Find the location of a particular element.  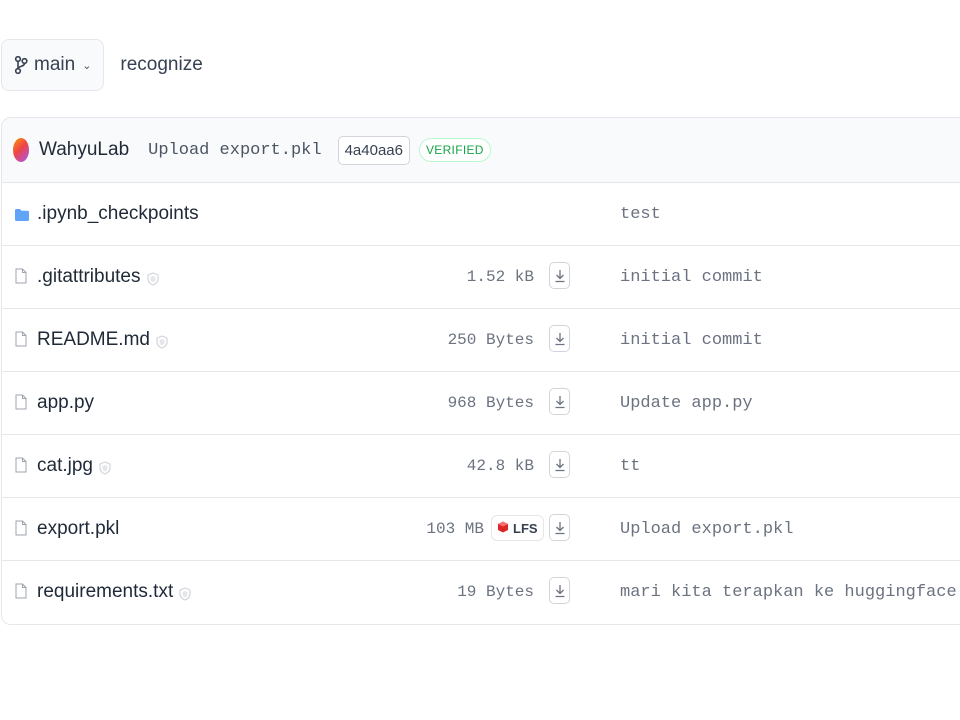

file-name: .gitattributes is located at coordinates (98, 277).